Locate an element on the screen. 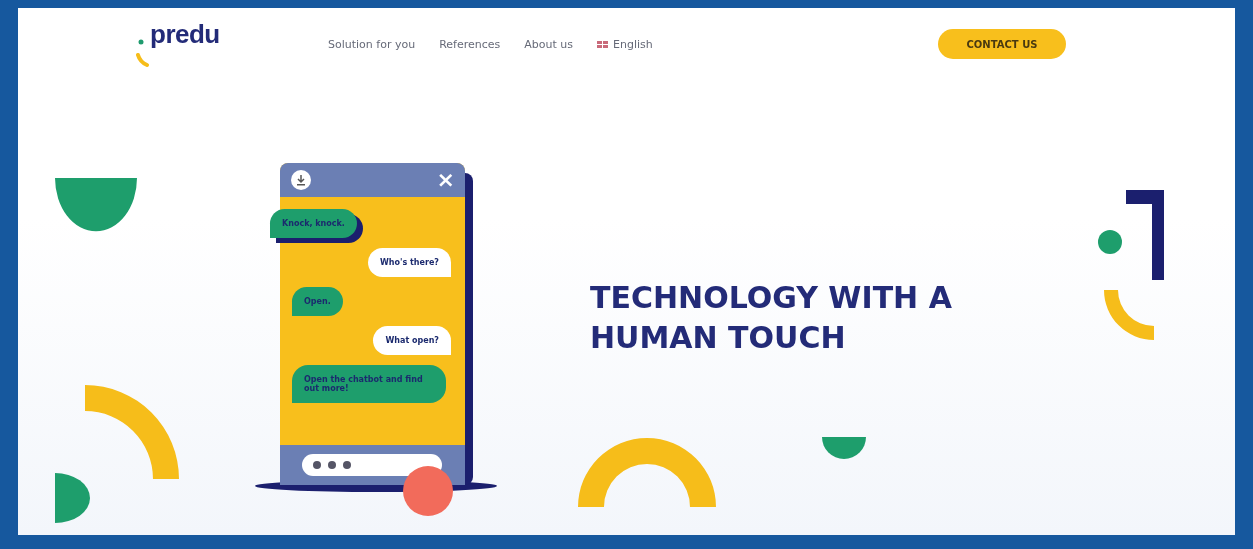 This screenshot has width=1253, height=549. bot-message: Open. is located at coordinates (317, 301).